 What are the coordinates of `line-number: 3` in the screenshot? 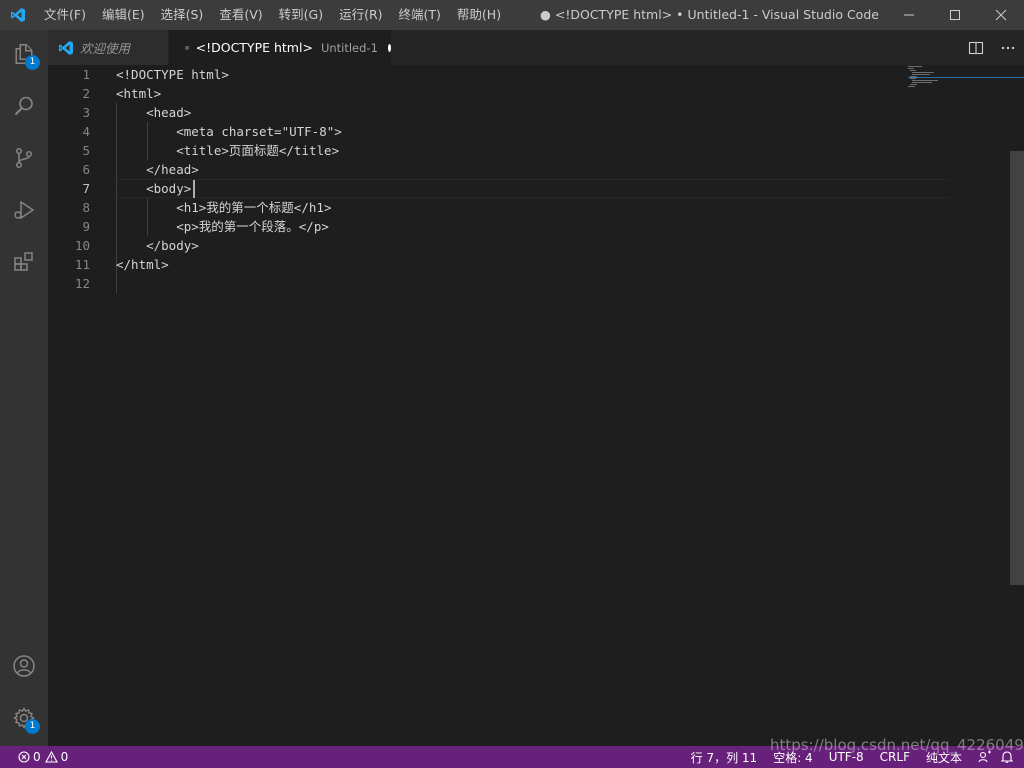 It's located at (86, 112).